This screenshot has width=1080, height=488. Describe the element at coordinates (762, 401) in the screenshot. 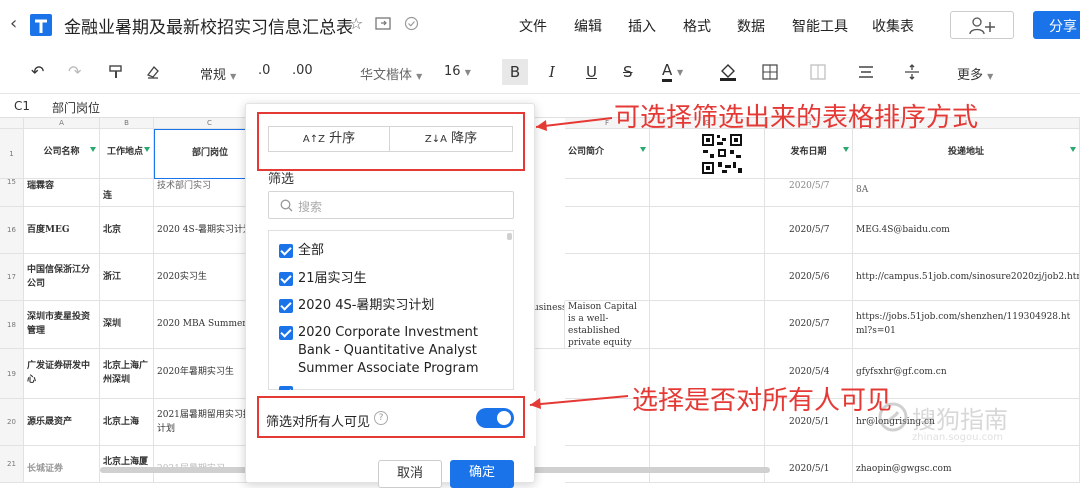

I see `visibility-annotation-text: 选择是否对所有人可见` at that location.